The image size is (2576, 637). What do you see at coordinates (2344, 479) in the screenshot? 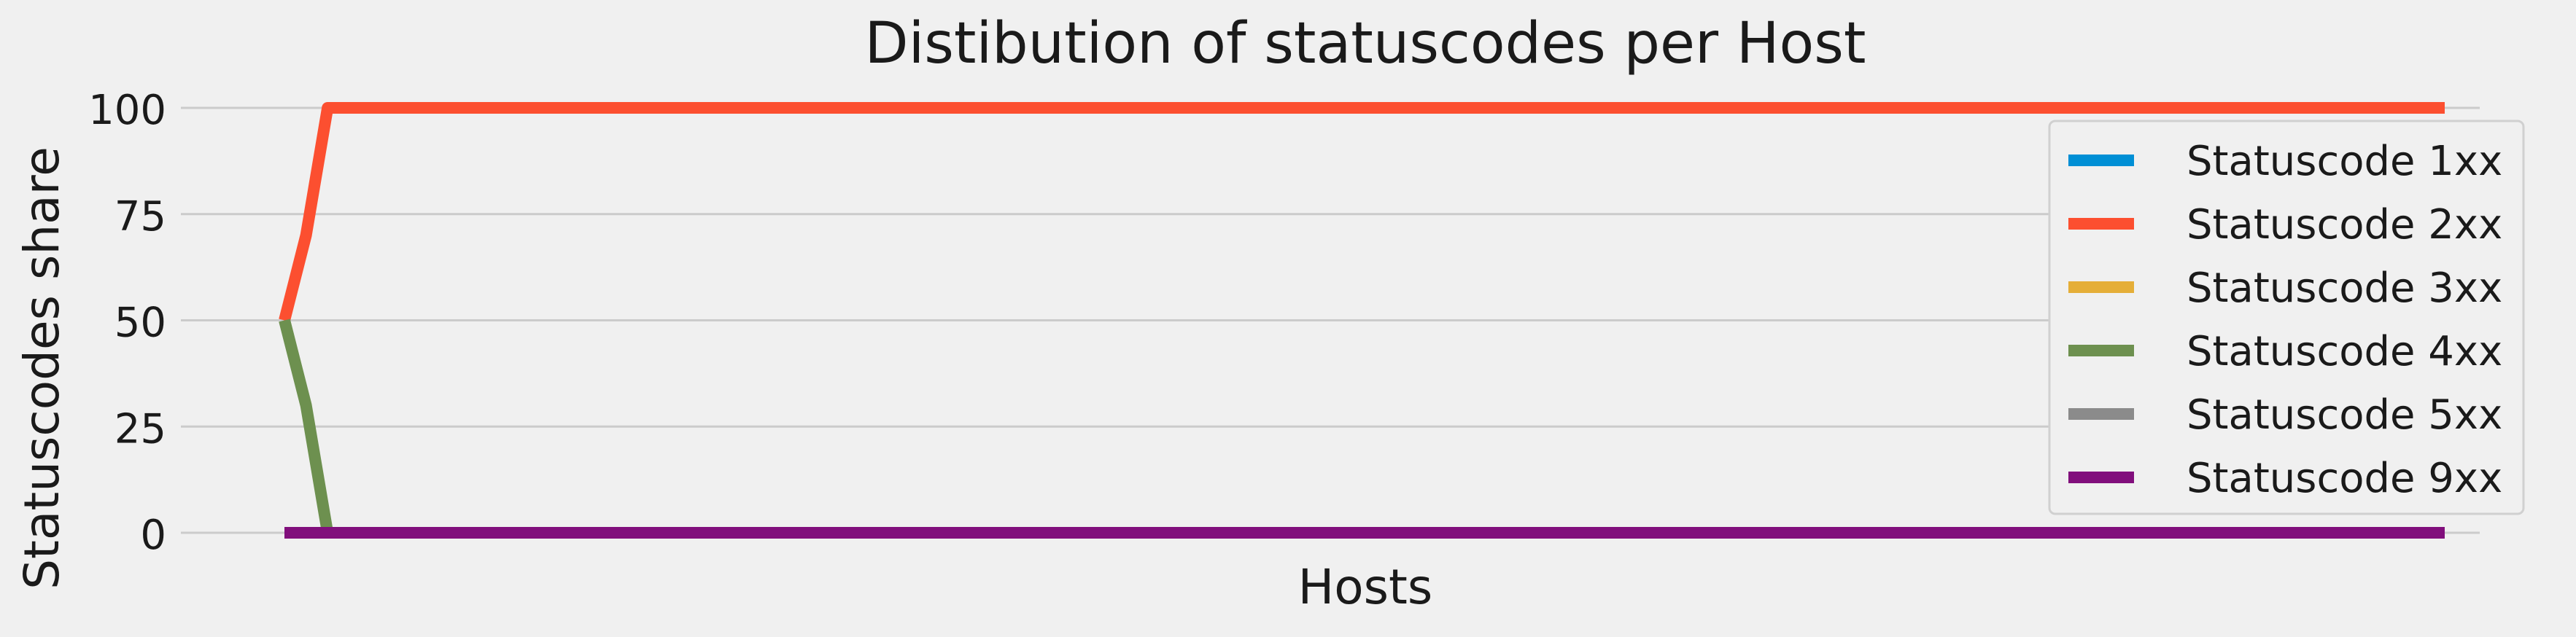
I see `legend-label: Statuscode 9xx` at bounding box center [2344, 479].